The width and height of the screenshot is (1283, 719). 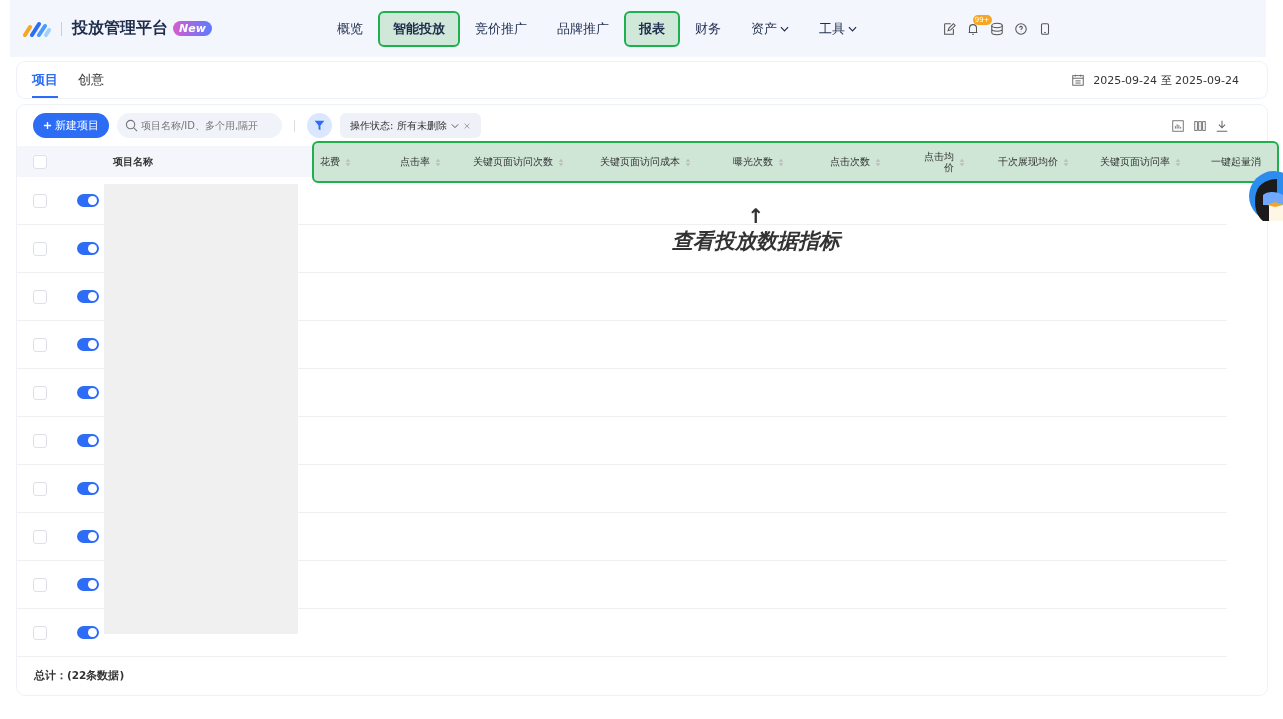 What do you see at coordinates (1027, 162) in the screenshot?
I see `column-header: 千次展现均价` at bounding box center [1027, 162].